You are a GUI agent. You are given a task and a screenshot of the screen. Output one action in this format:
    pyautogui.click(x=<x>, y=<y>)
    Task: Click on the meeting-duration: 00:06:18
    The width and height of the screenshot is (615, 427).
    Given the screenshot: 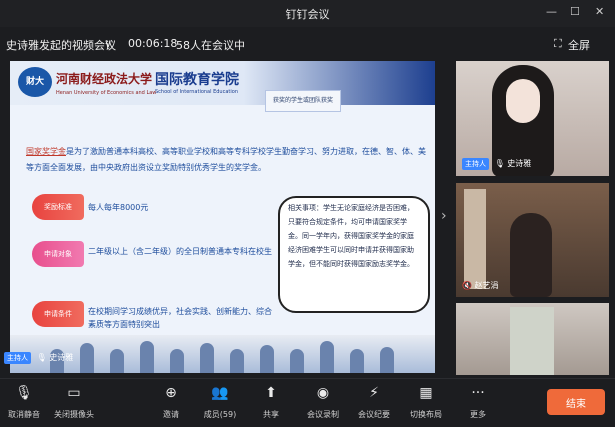 What is the action you would take?
    pyautogui.click(x=153, y=43)
    